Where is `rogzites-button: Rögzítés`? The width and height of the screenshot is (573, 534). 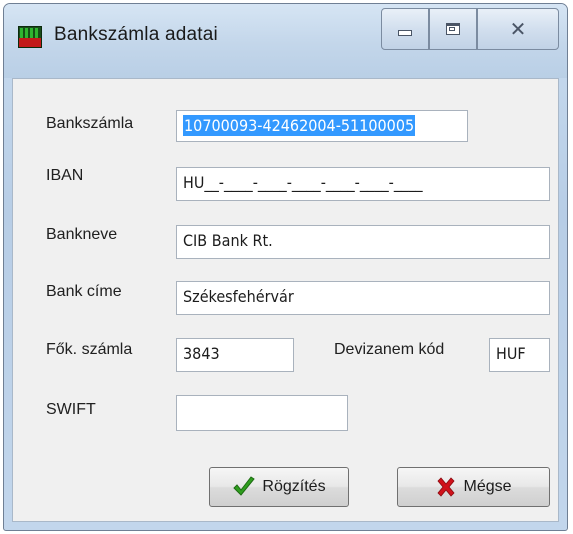 rogzites-button: Rögzítés is located at coordinates (279, 487).